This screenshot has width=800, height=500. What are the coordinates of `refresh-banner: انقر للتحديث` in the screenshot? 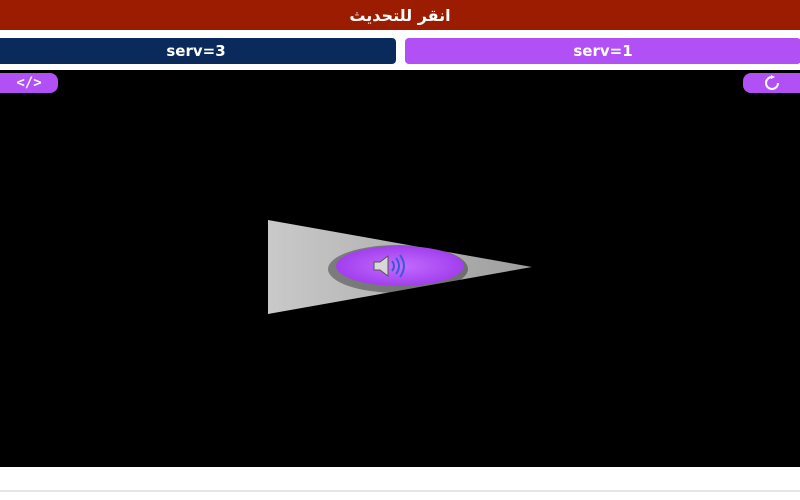 It's located at (400, 15).